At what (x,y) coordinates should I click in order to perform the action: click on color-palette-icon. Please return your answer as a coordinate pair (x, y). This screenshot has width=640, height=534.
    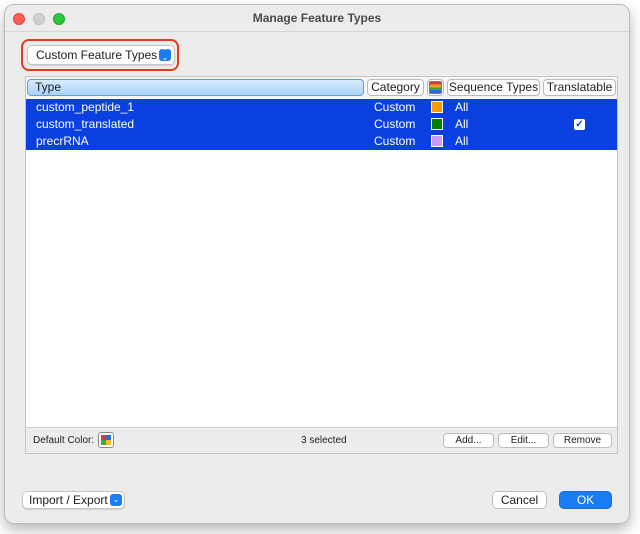
    Looking at the image, I should click on (435, 87).